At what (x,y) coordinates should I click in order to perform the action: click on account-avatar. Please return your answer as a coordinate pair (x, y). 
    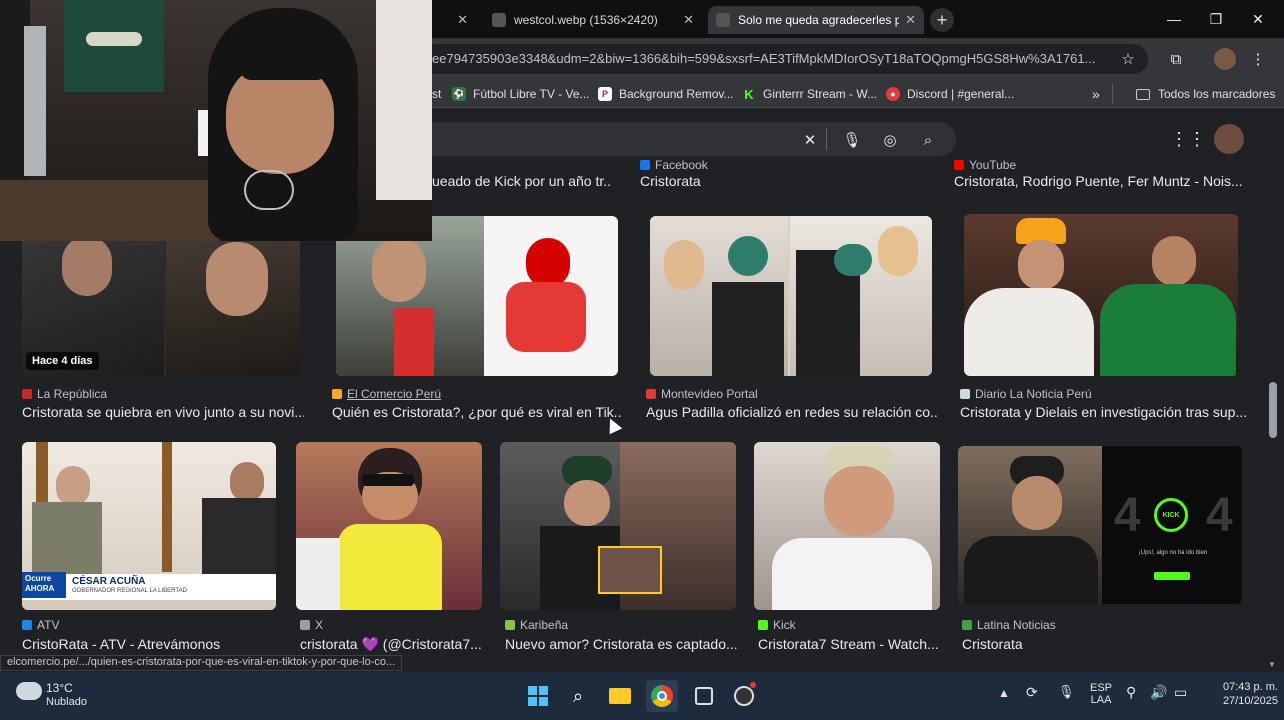
    Looking at the image, I should click on (1229, 139).